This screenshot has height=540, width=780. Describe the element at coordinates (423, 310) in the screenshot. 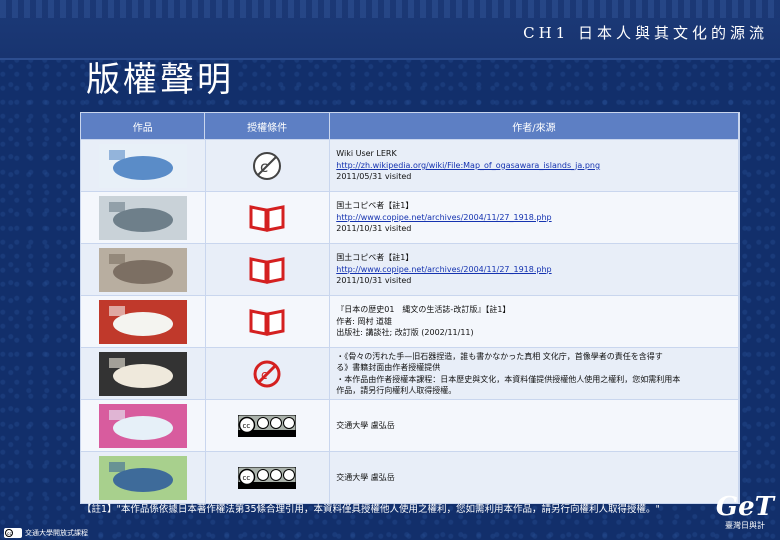

I see `source-text: 『日本の歴史01 縄文の生活誌-改訂版』【註1】` at that location.